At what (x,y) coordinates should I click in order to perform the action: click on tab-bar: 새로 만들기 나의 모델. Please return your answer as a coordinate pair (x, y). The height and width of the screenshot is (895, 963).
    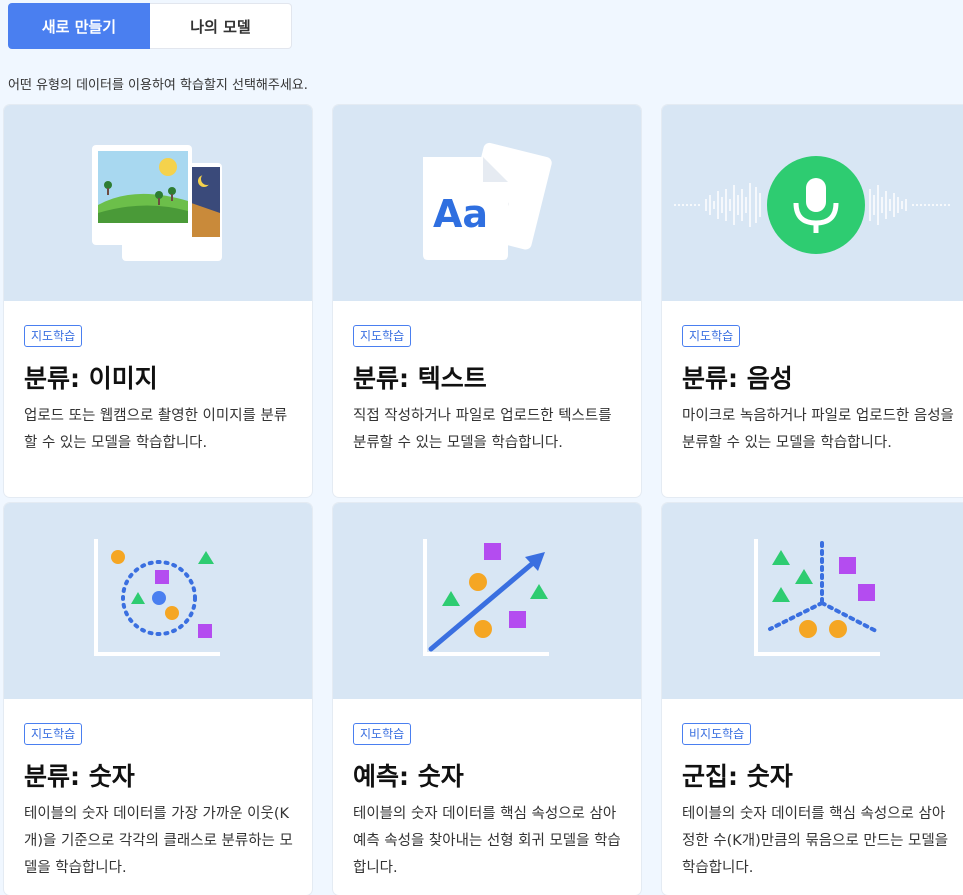
    Looking at the image, I should click on (150, 26).